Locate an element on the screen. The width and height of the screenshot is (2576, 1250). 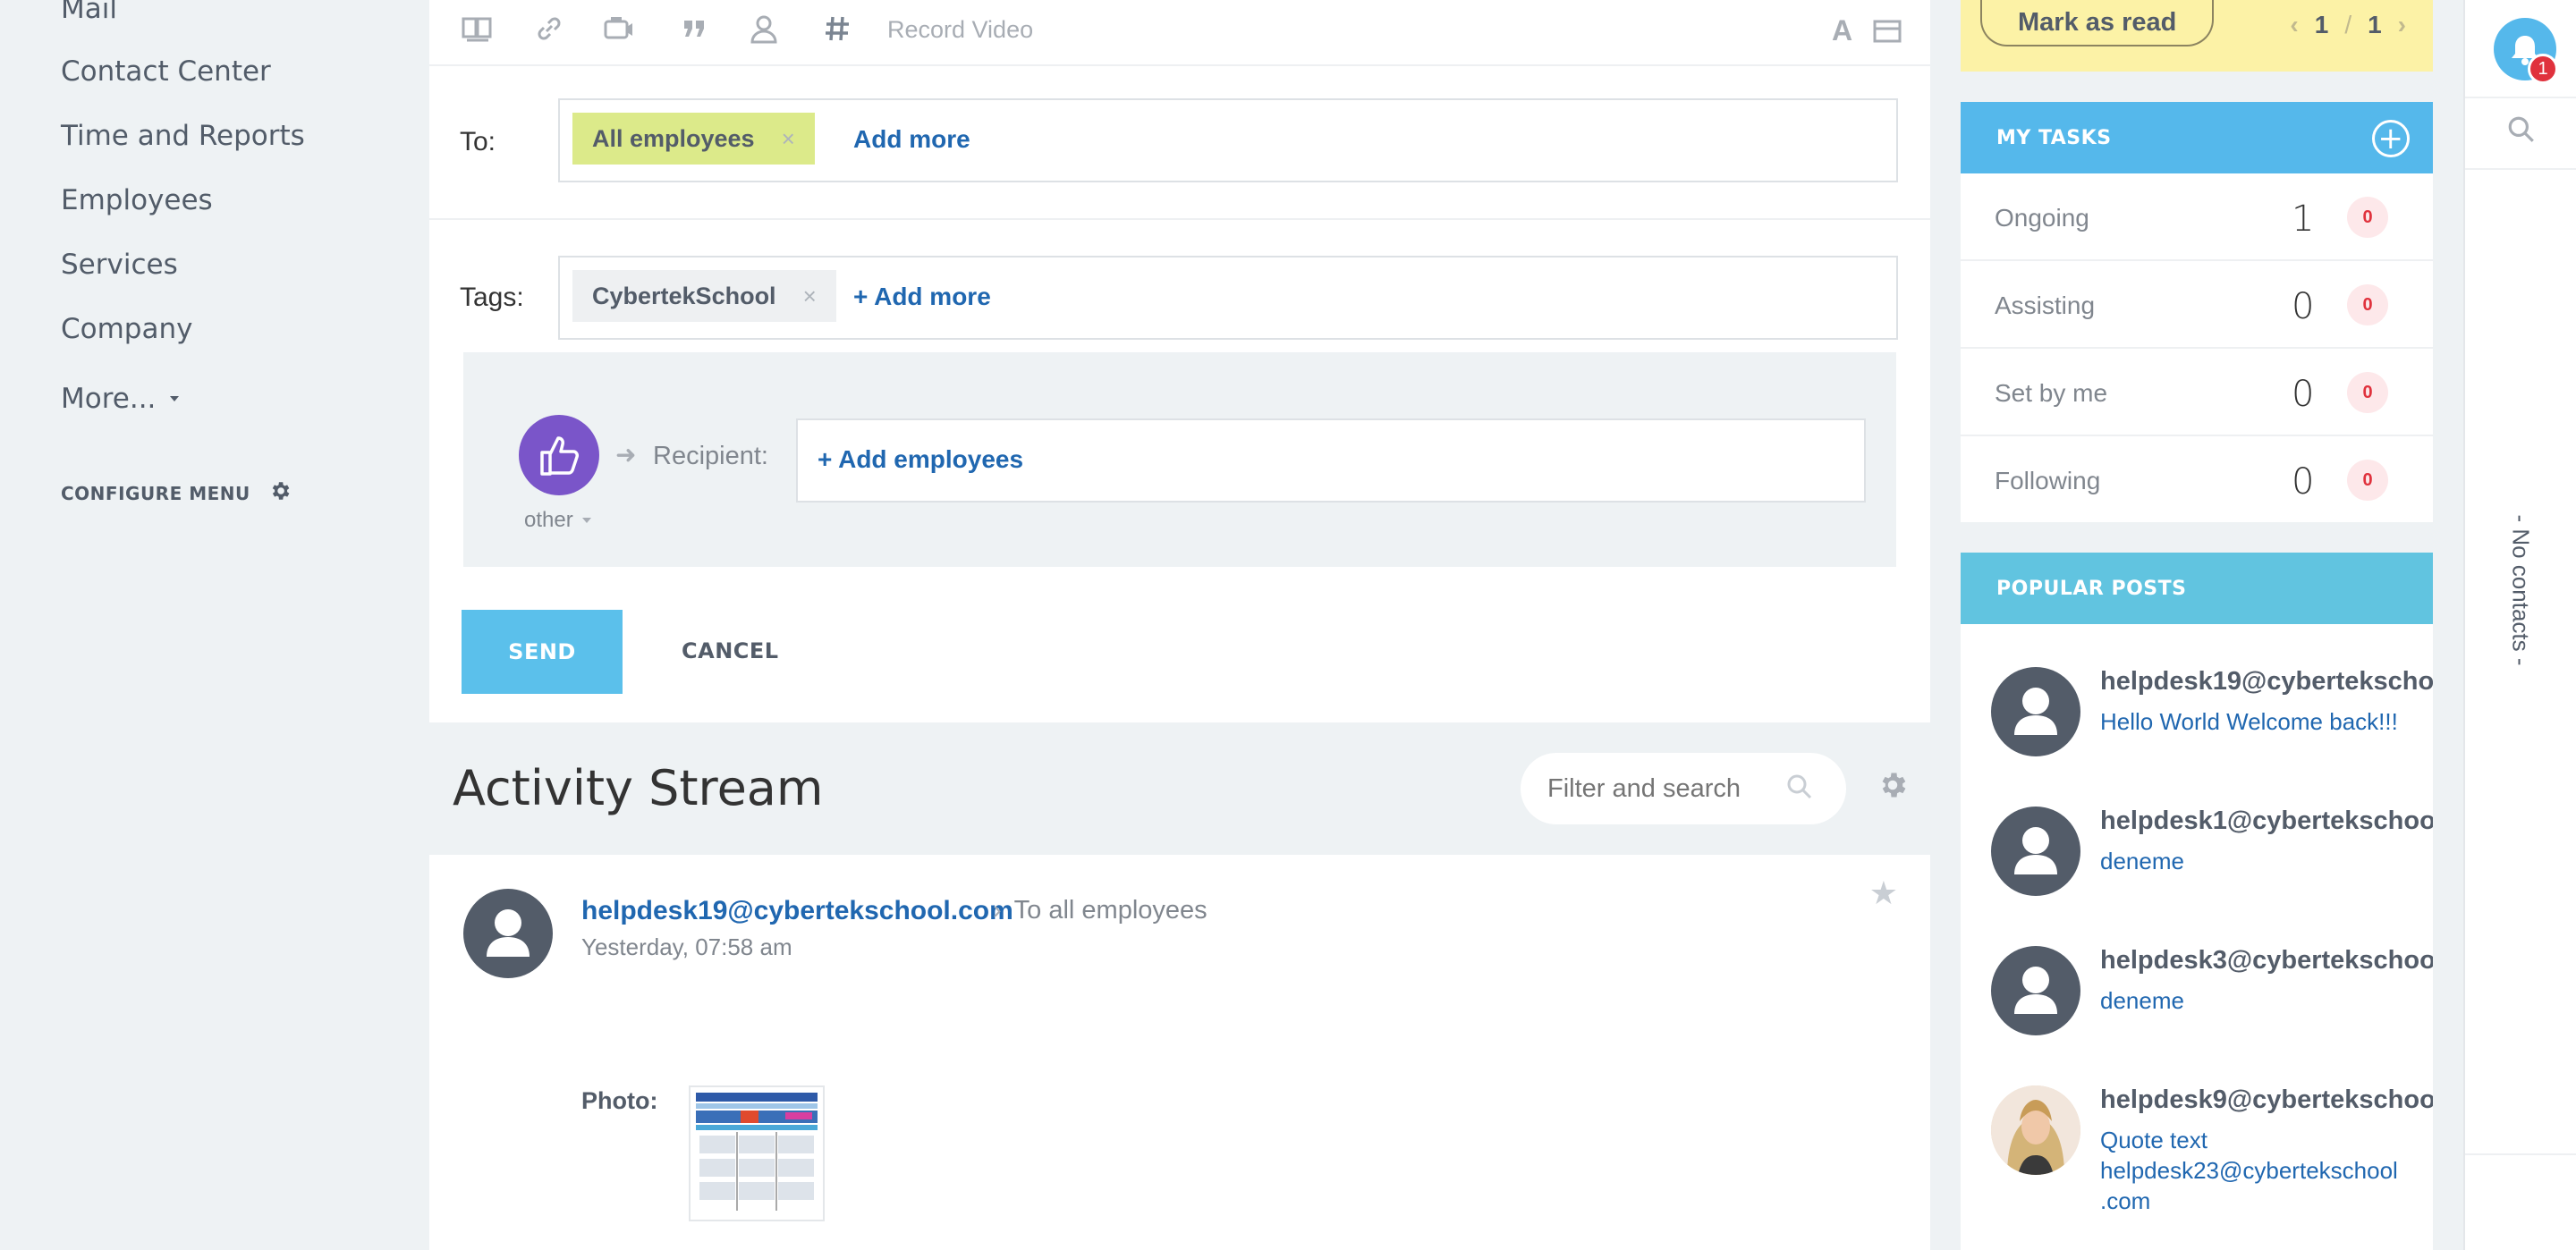
nav-item-time-and-reports: Time and Reports is located at coordinates (183, 136).